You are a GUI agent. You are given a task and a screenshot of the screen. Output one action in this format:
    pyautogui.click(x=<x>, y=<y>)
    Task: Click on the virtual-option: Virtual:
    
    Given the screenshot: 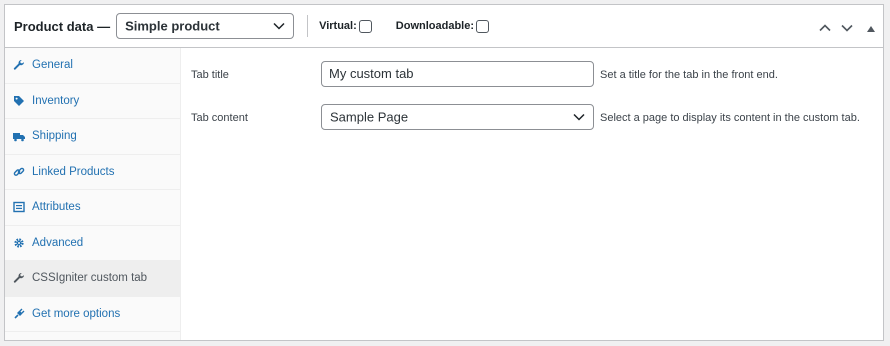 What is the action you would take?
    pyautogui.click(x=345, y=26)
    